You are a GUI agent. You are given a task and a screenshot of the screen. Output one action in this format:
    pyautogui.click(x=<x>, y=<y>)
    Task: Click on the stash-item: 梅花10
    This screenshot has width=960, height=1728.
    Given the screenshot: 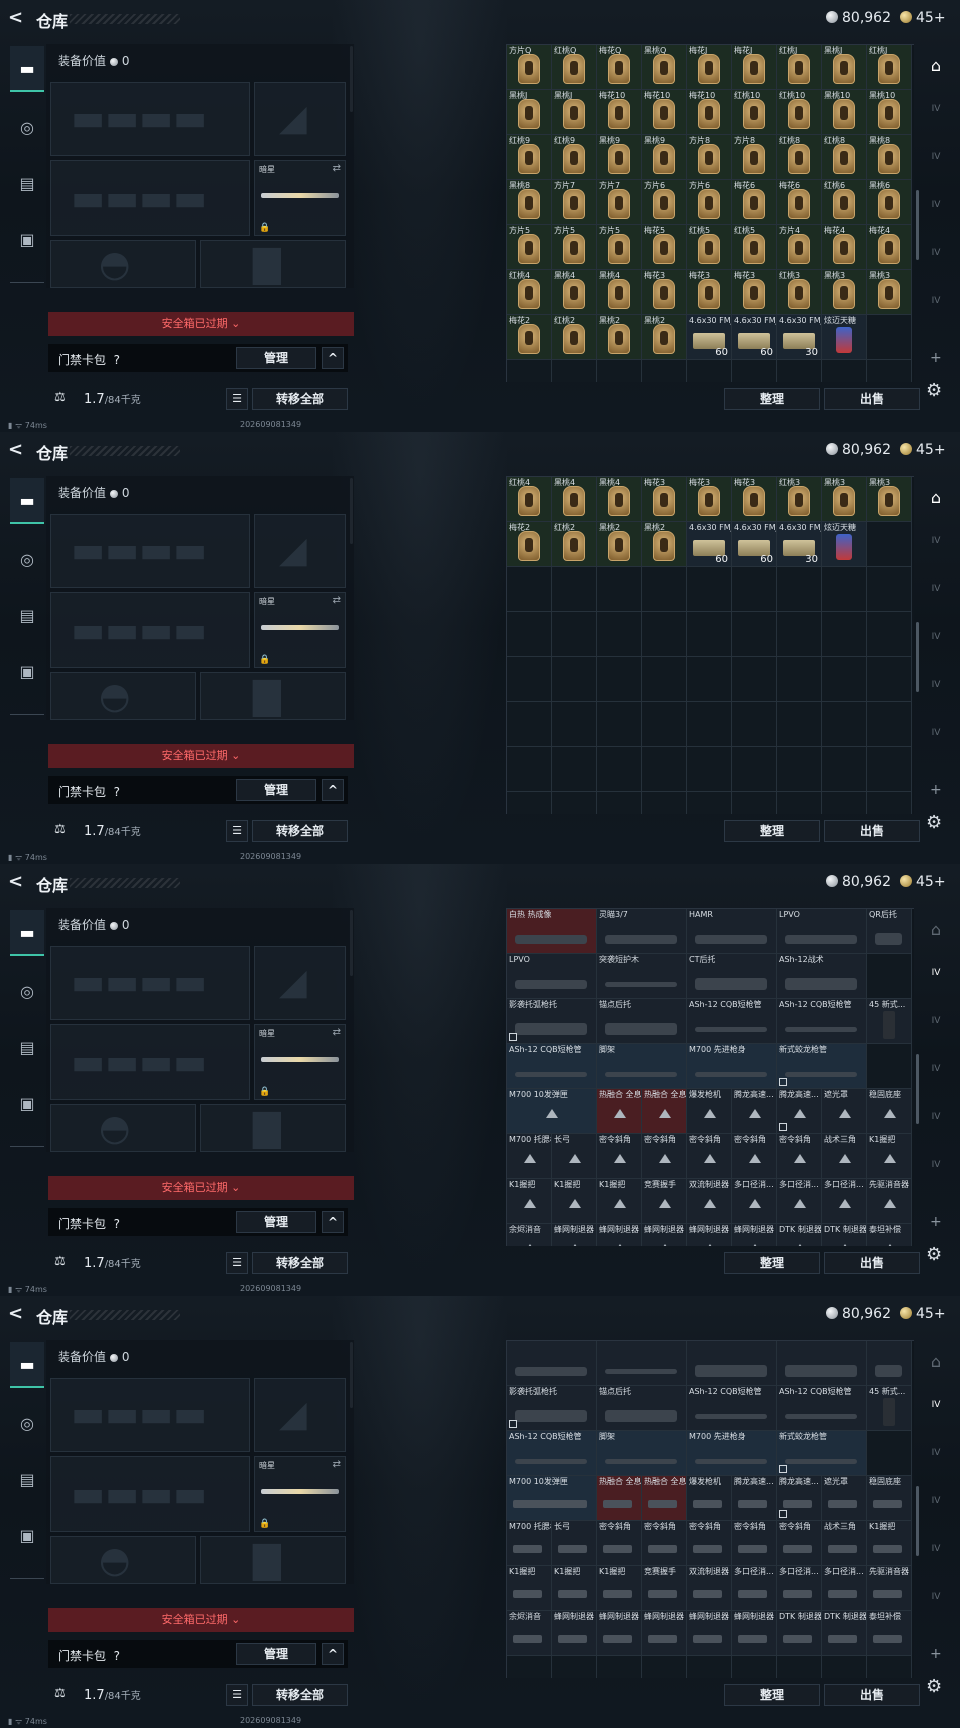 What is the action you would take?
    pyautogui.click(x=709, y=112)
    